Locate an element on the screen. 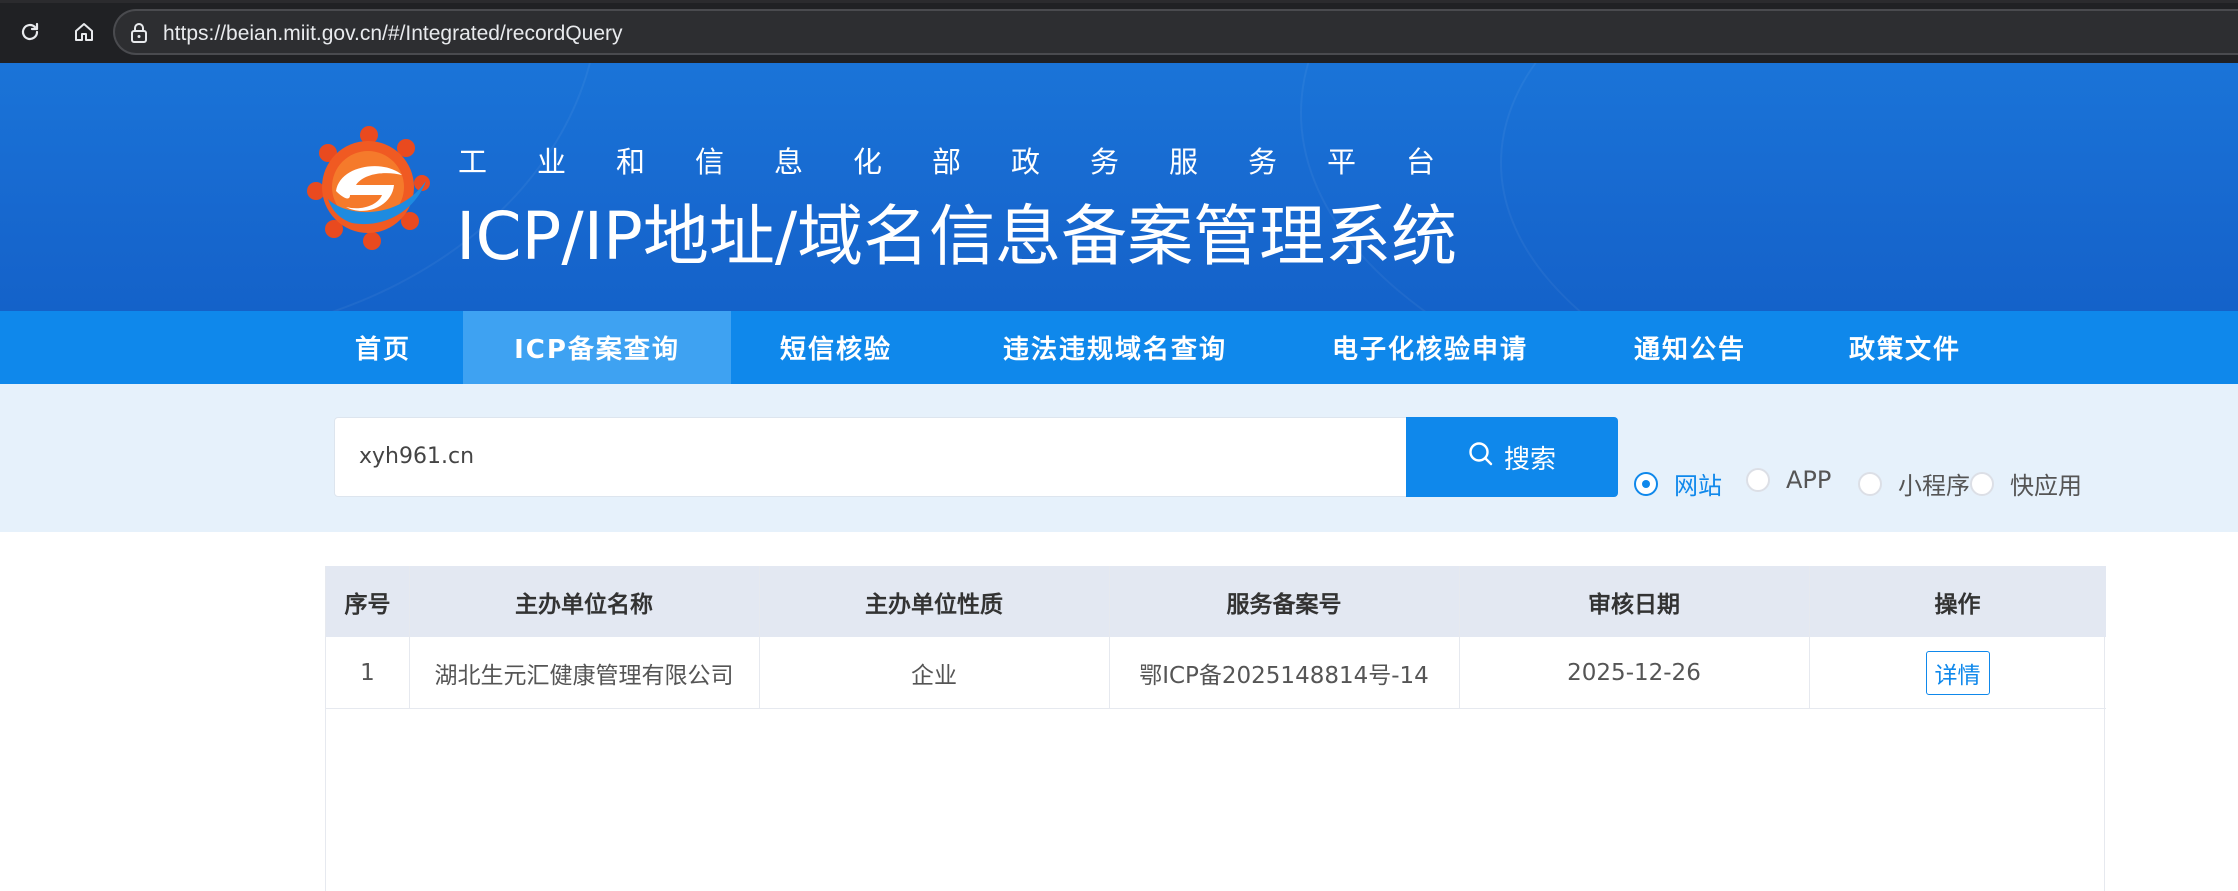 Image resolution: width=2238 pixels, height=891 pixels. nav-item-sms-verify: 短信核验 is located at coordinates (836, 347).